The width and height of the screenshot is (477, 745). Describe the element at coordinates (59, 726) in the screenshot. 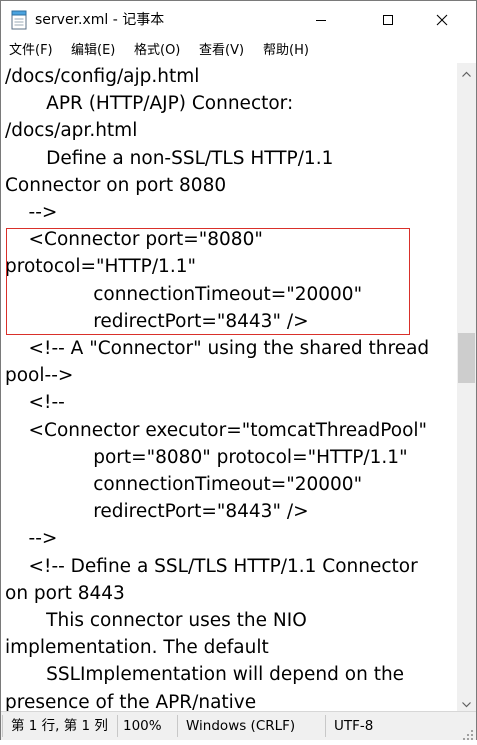

I see `status-position: 第 1 行, 第 1 列` at that location.